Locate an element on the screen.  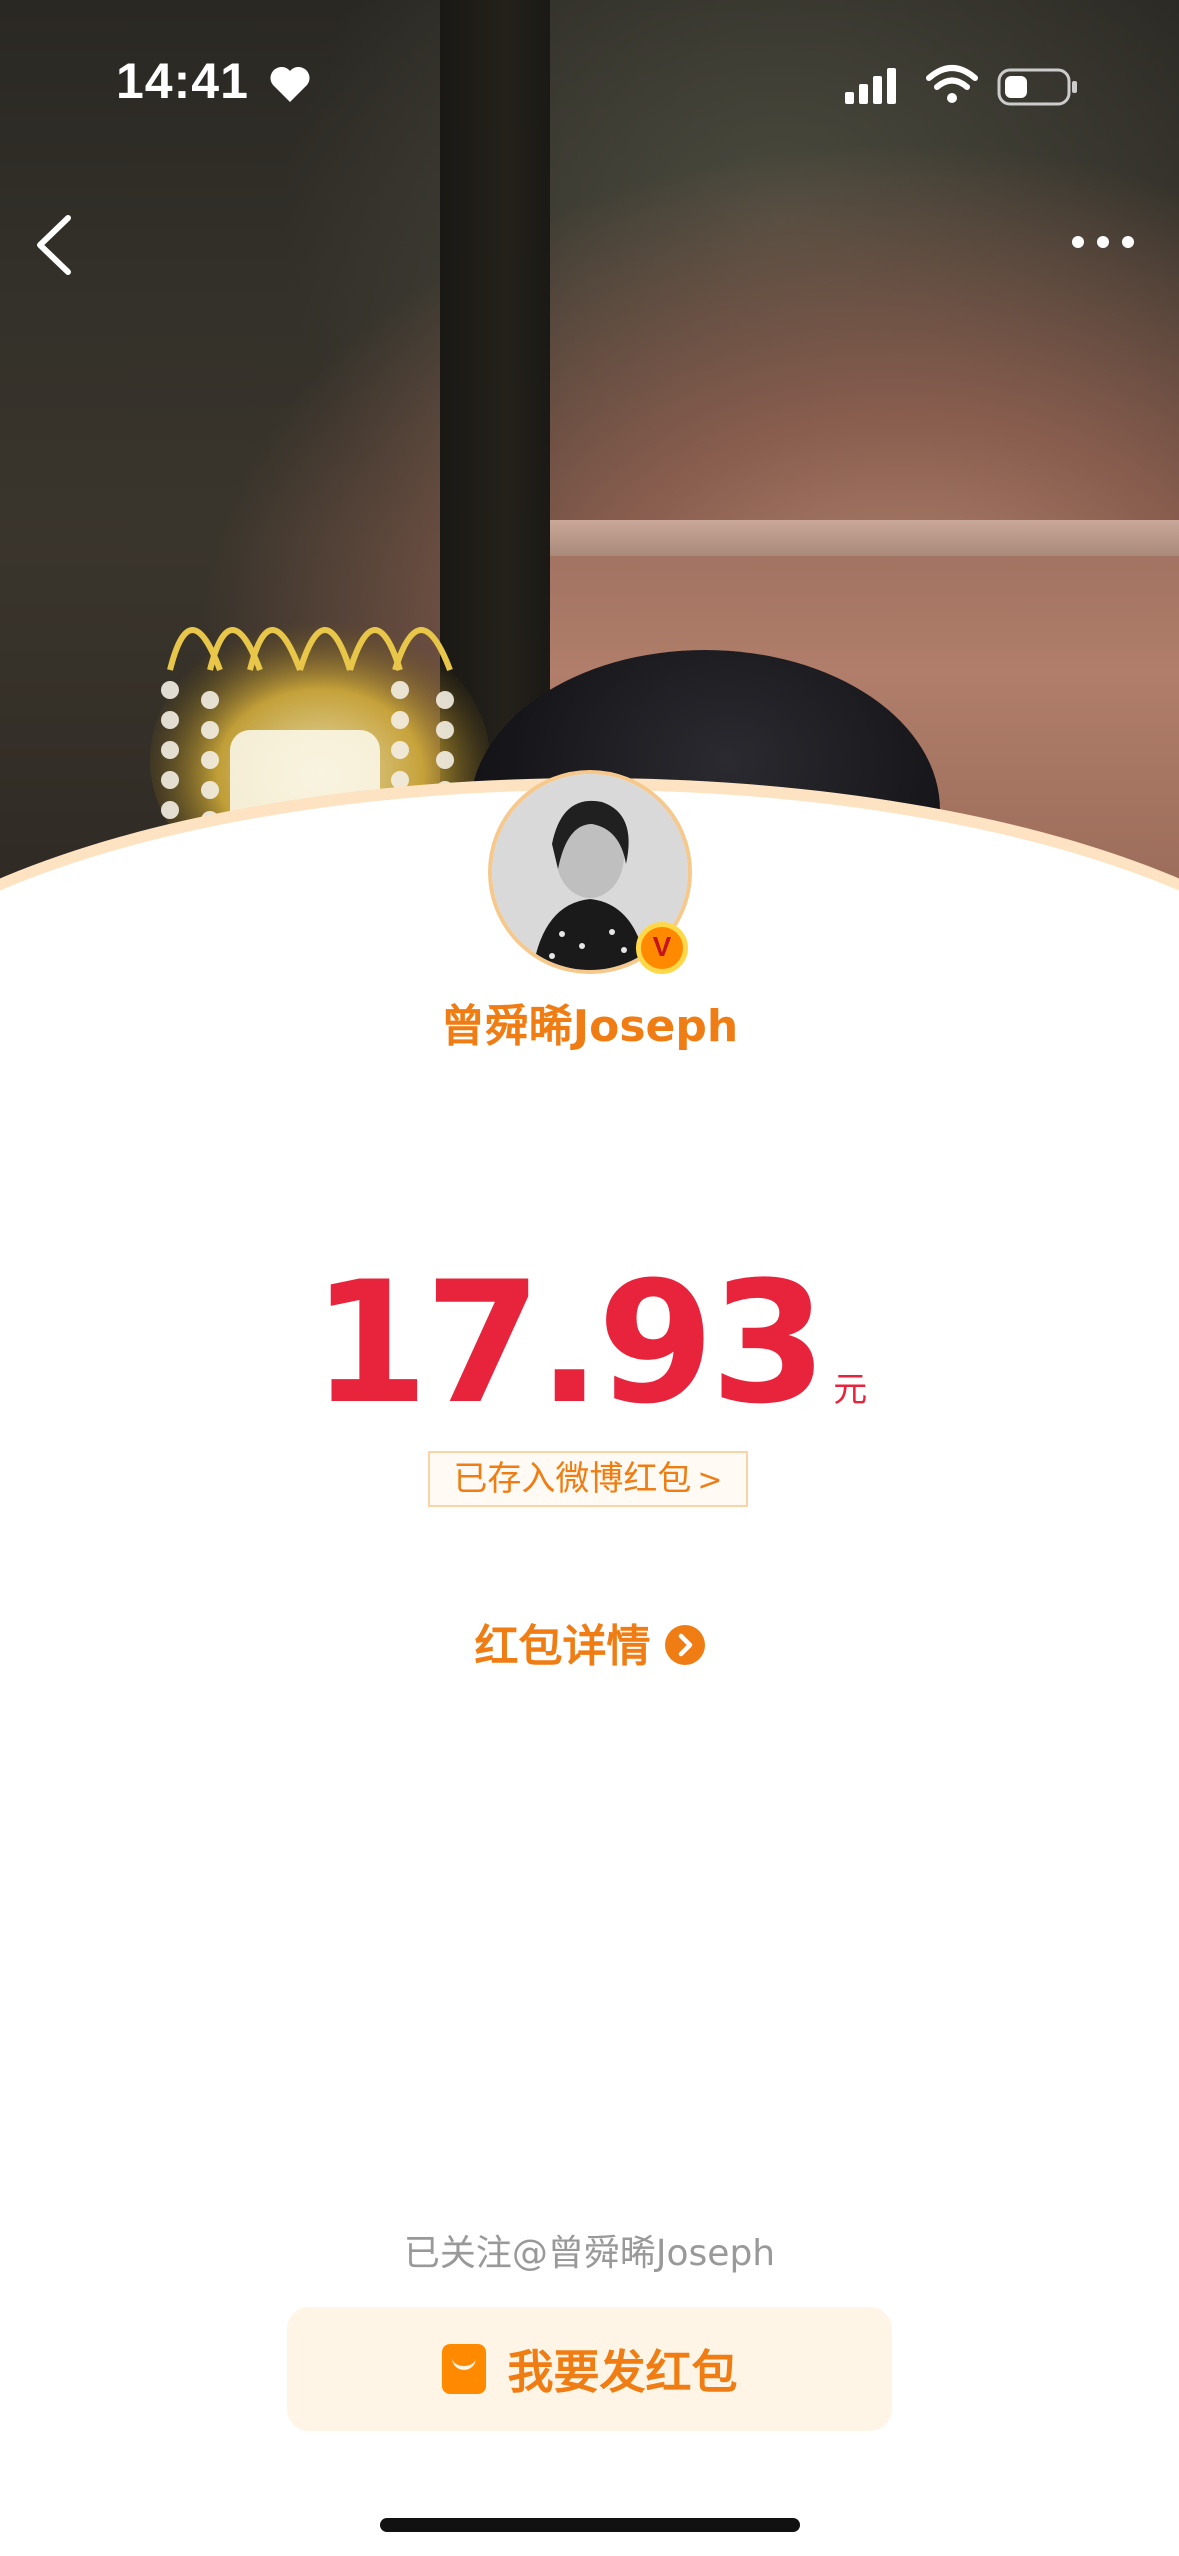
home-indicator is located at coordinates (590, 2525).